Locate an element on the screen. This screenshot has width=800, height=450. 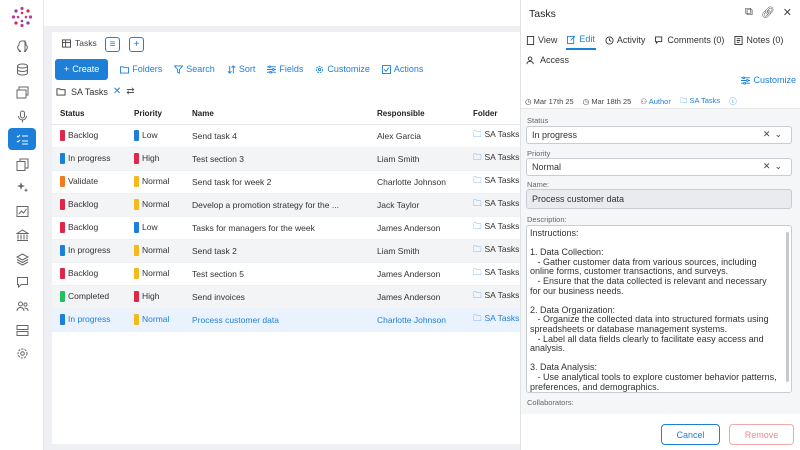
cancel-button: Cancel is located at coordinates (690, 434).